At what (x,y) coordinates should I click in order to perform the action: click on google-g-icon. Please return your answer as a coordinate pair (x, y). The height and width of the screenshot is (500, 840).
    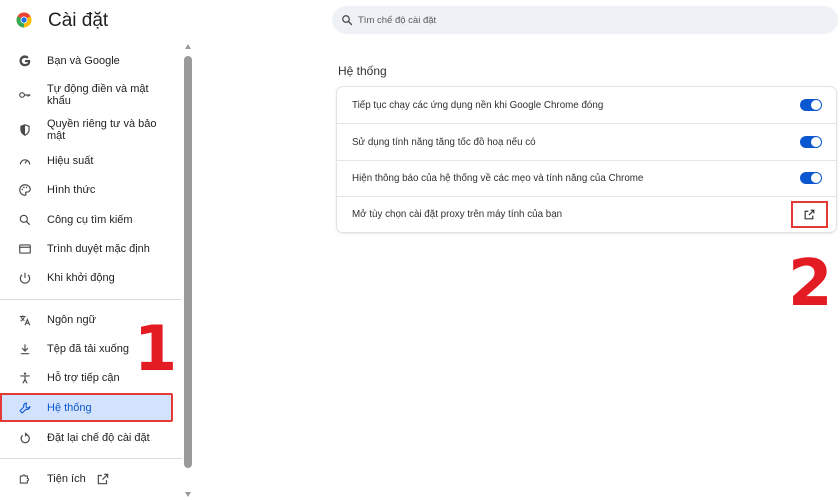
    Looking at the image, I should click on (25, 61).